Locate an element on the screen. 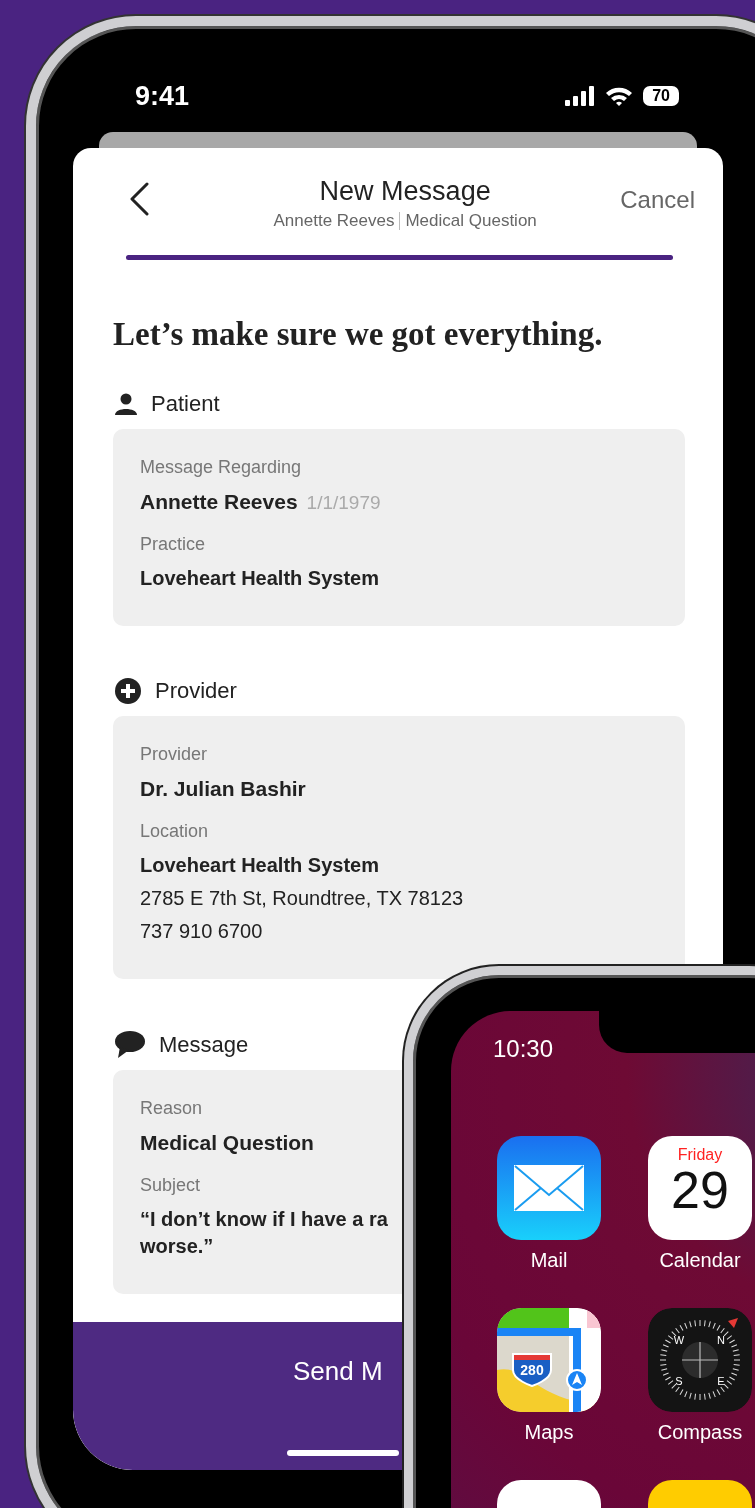  field-label: Message Regarding is located at coordinates (221, 467).